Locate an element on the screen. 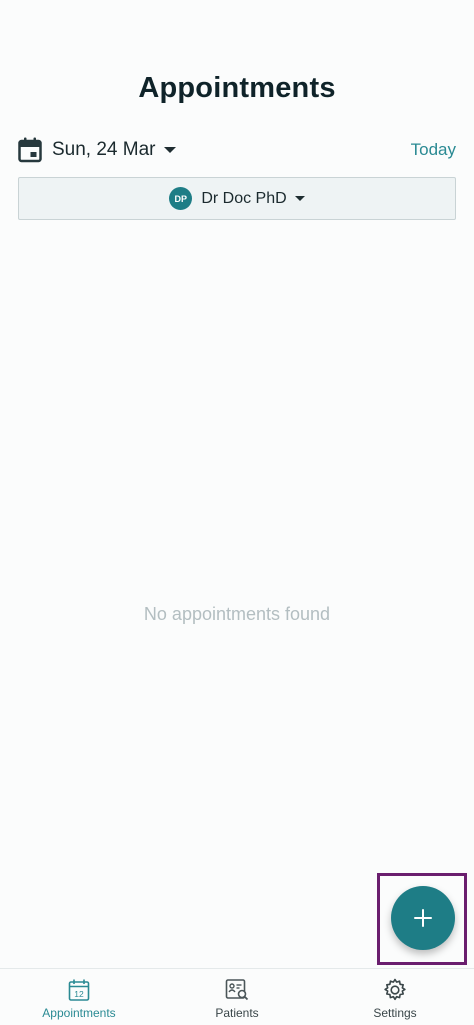 Image resolution: width=474 pixels, height=1025 pixels. page-title: Appointments is located at coordinates (237, 88).